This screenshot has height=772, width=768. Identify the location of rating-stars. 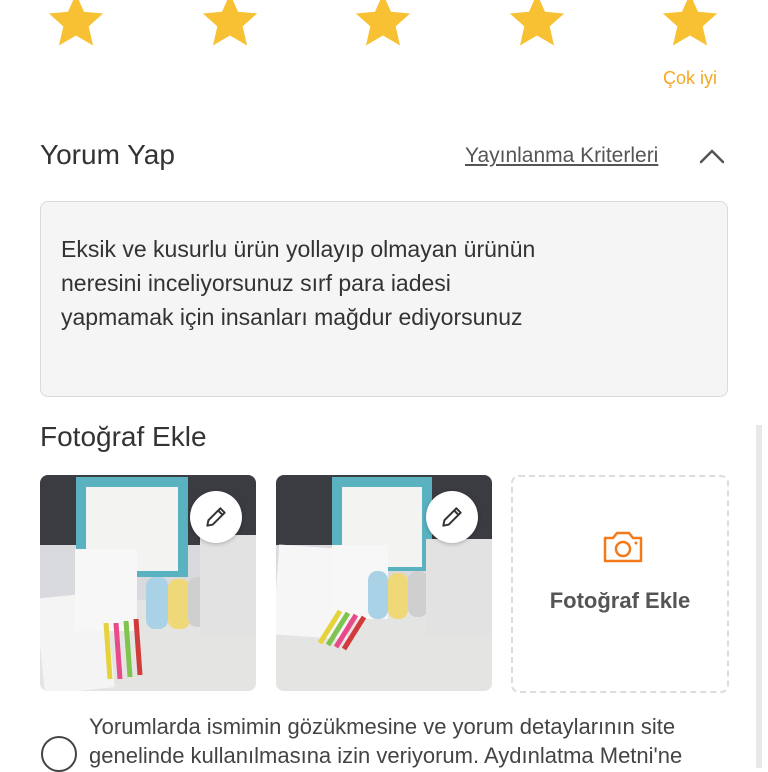
(384, 30).